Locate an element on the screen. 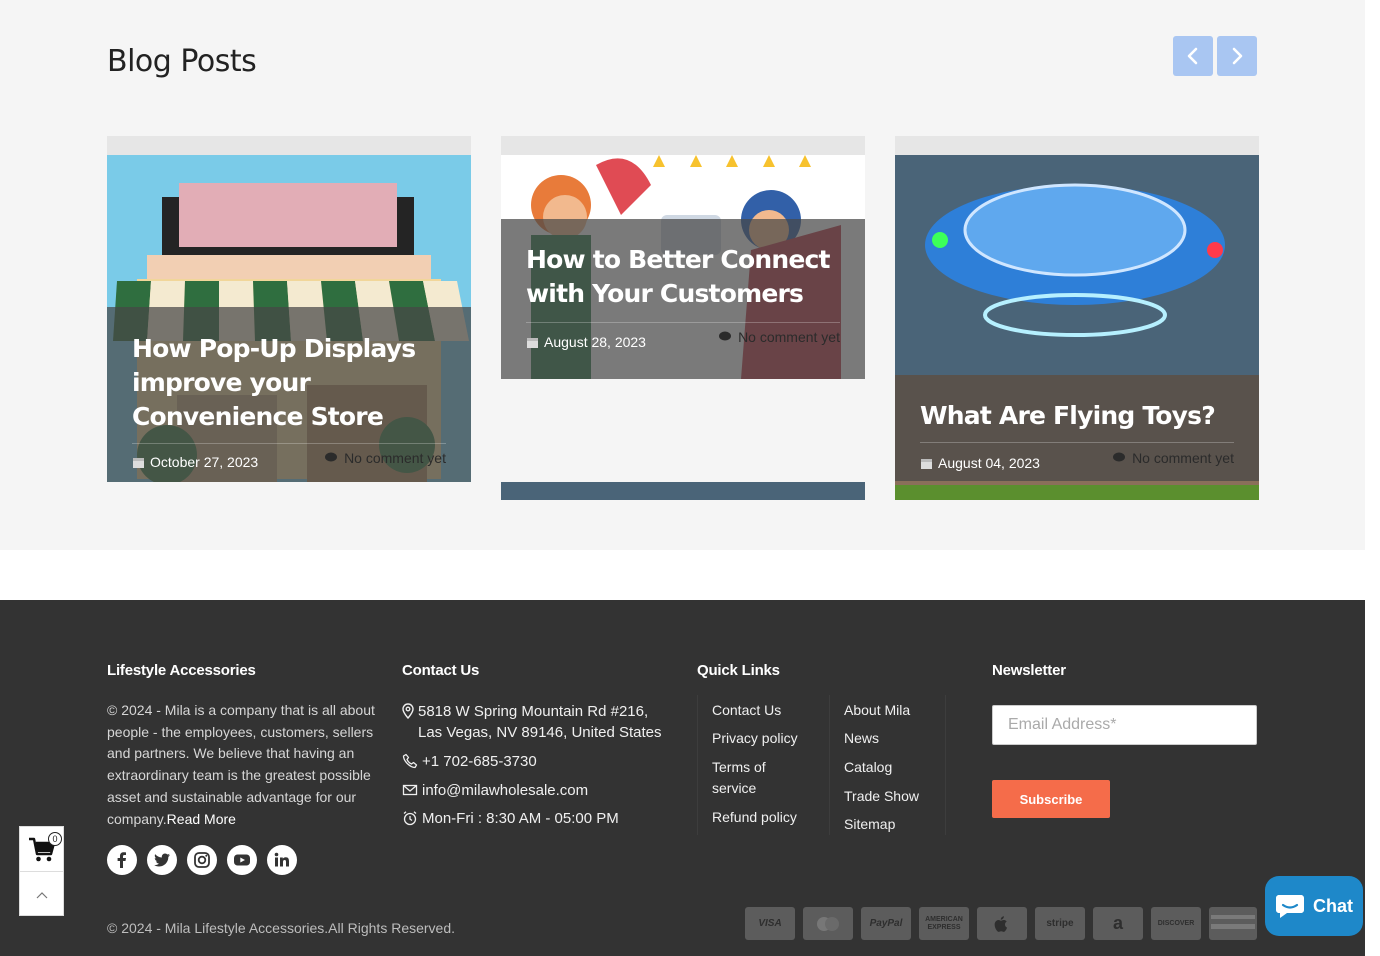 This screenshot has height=956, width=1380. amex-icon: AMERICAN EXPRESS is located at coordinates (944, 923).